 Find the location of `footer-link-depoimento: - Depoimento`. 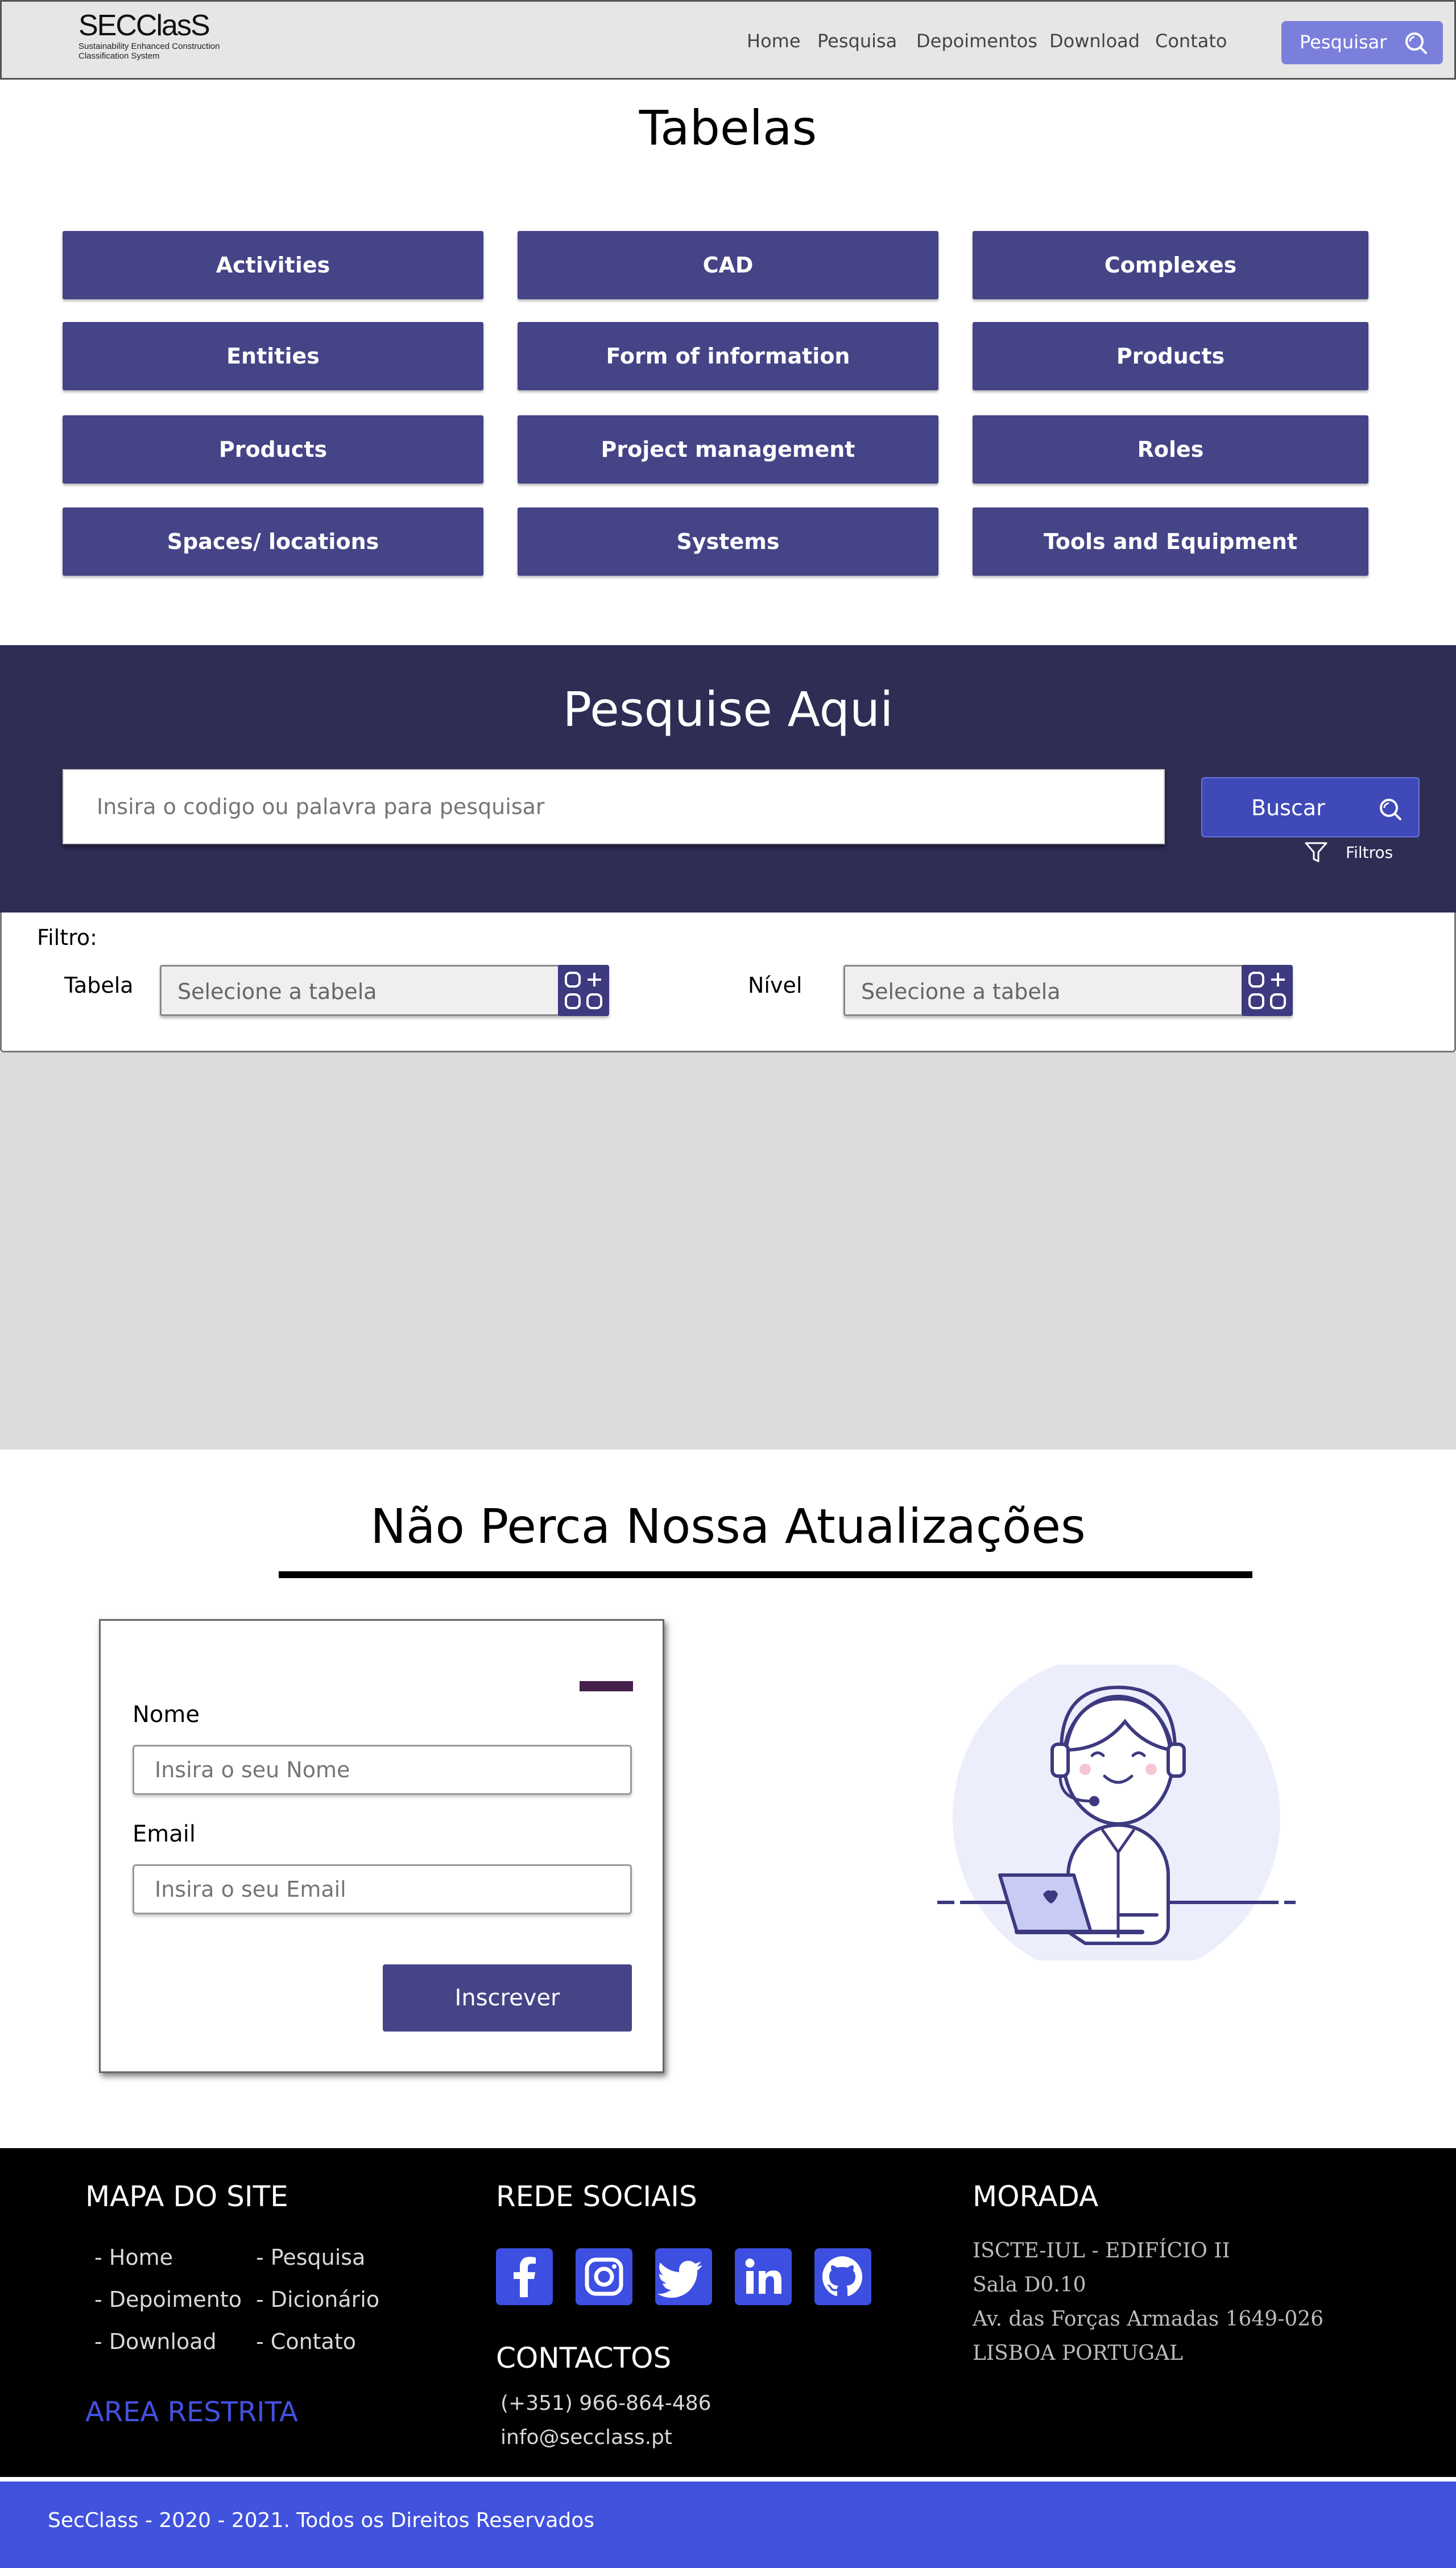

footer-link-depoimento: - Depoimento is located at coordinates (168, 2299).